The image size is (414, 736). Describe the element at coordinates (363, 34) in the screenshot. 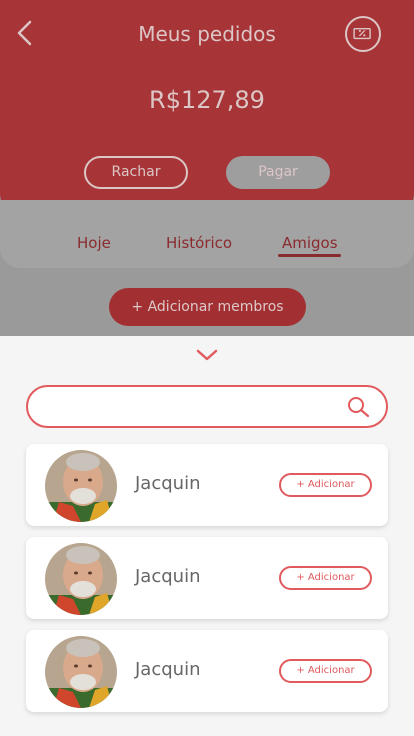

I see `coupon-icon` at that location.